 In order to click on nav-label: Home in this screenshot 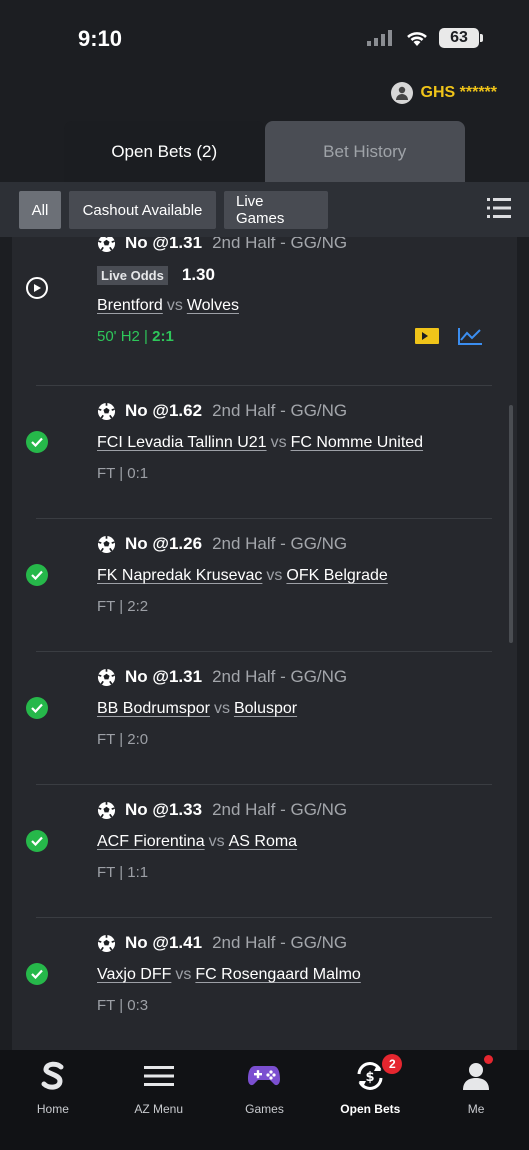, I will do `click(52, 1109)`.